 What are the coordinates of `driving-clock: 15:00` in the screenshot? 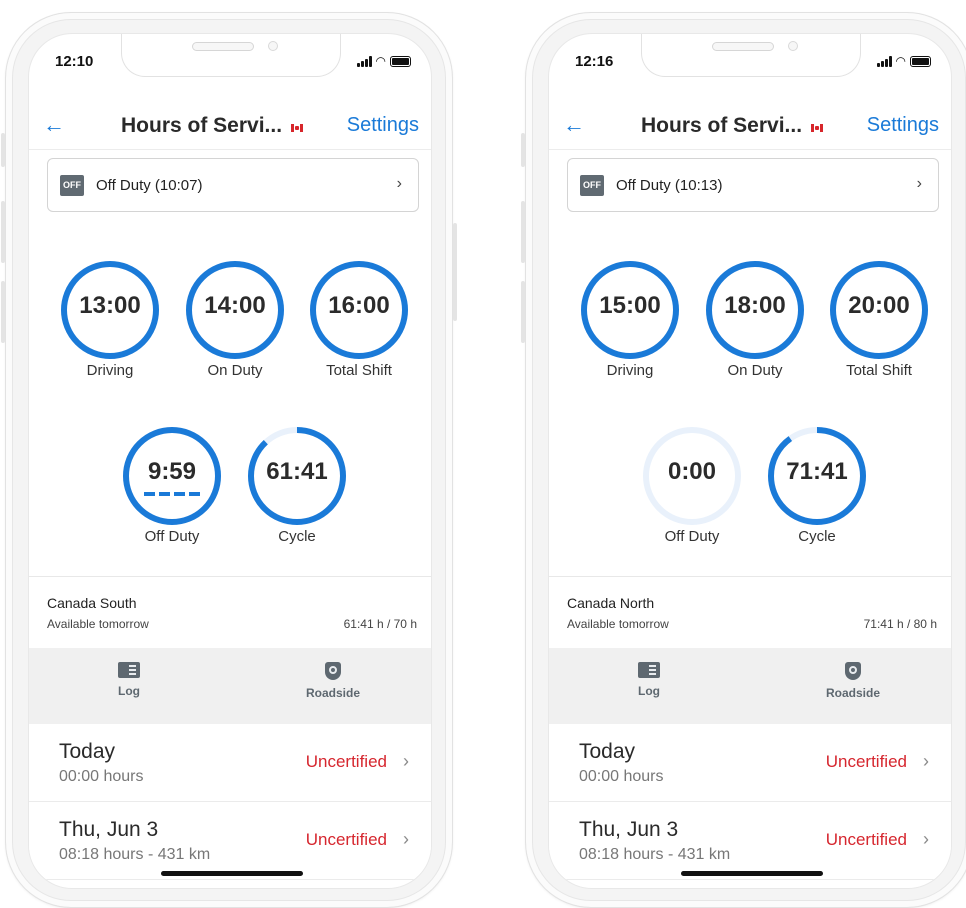 It's located at (630, 310).